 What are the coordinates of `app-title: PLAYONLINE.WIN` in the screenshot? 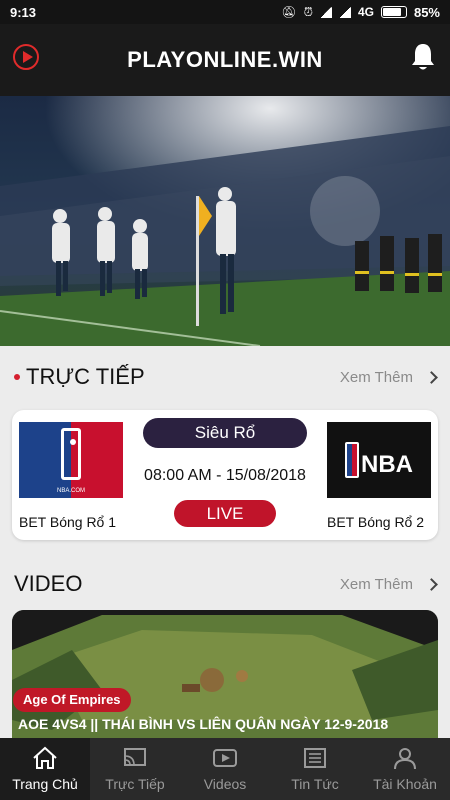 It's located at (225, 59).